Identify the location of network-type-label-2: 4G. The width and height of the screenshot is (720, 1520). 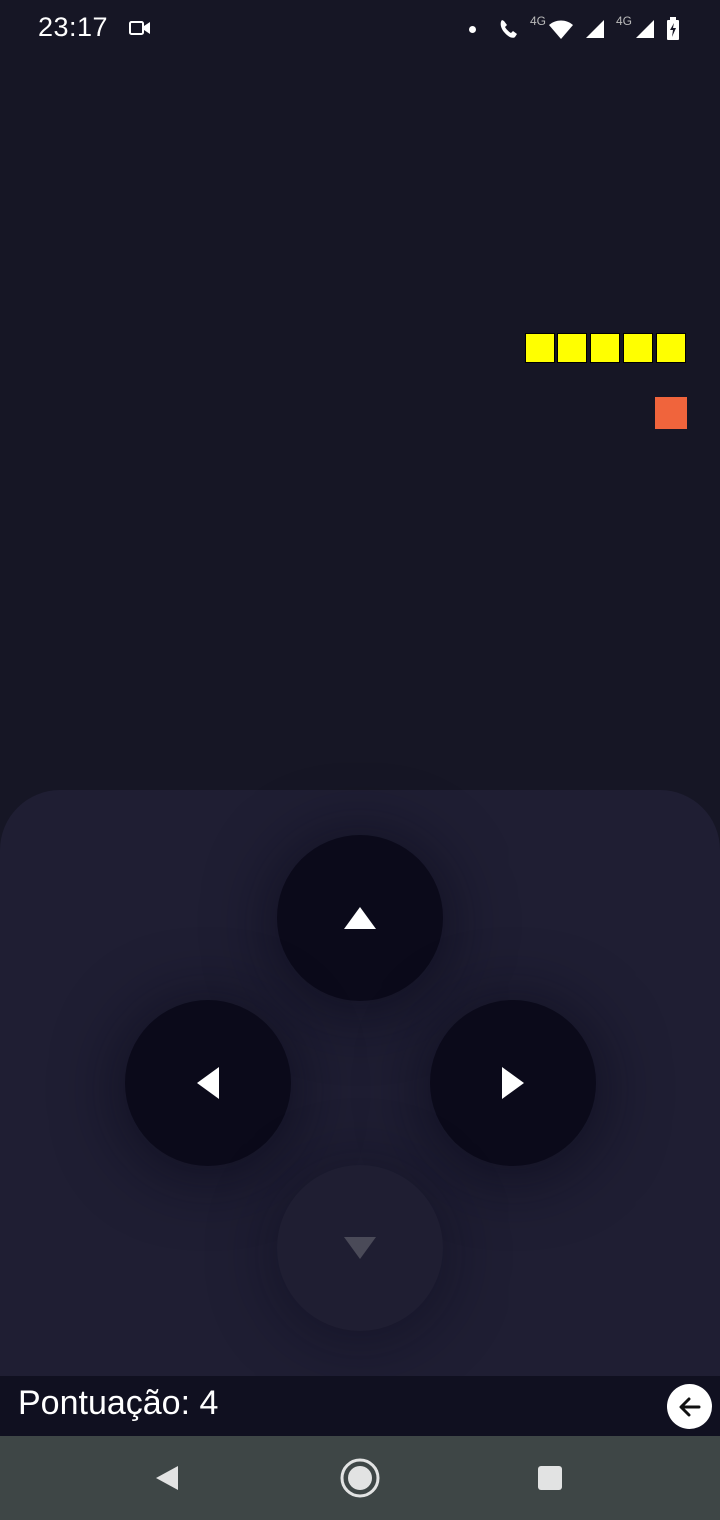
(623, 21).